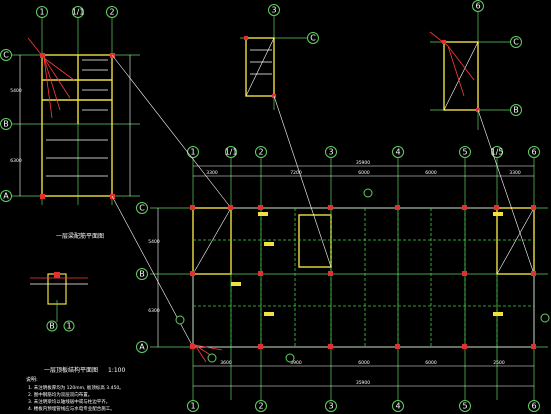 The image size is (551, 414). What do you see at coordinates (363, 383) in the screenshot?
I see `dim-total-bottom: 35900` at bounding box center [363, 383].